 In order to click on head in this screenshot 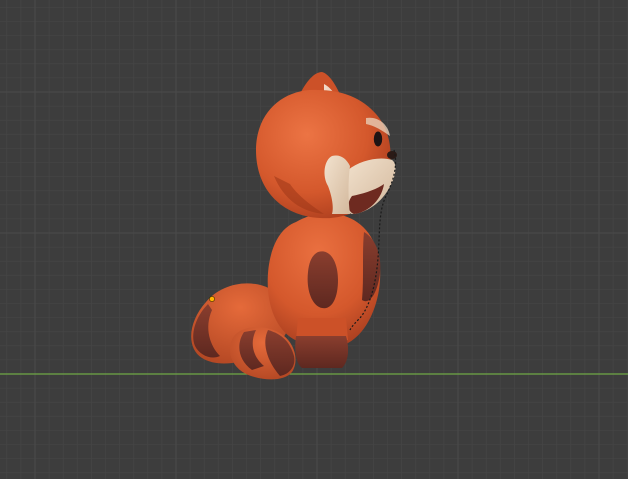, I will do `click(326, 145)`.